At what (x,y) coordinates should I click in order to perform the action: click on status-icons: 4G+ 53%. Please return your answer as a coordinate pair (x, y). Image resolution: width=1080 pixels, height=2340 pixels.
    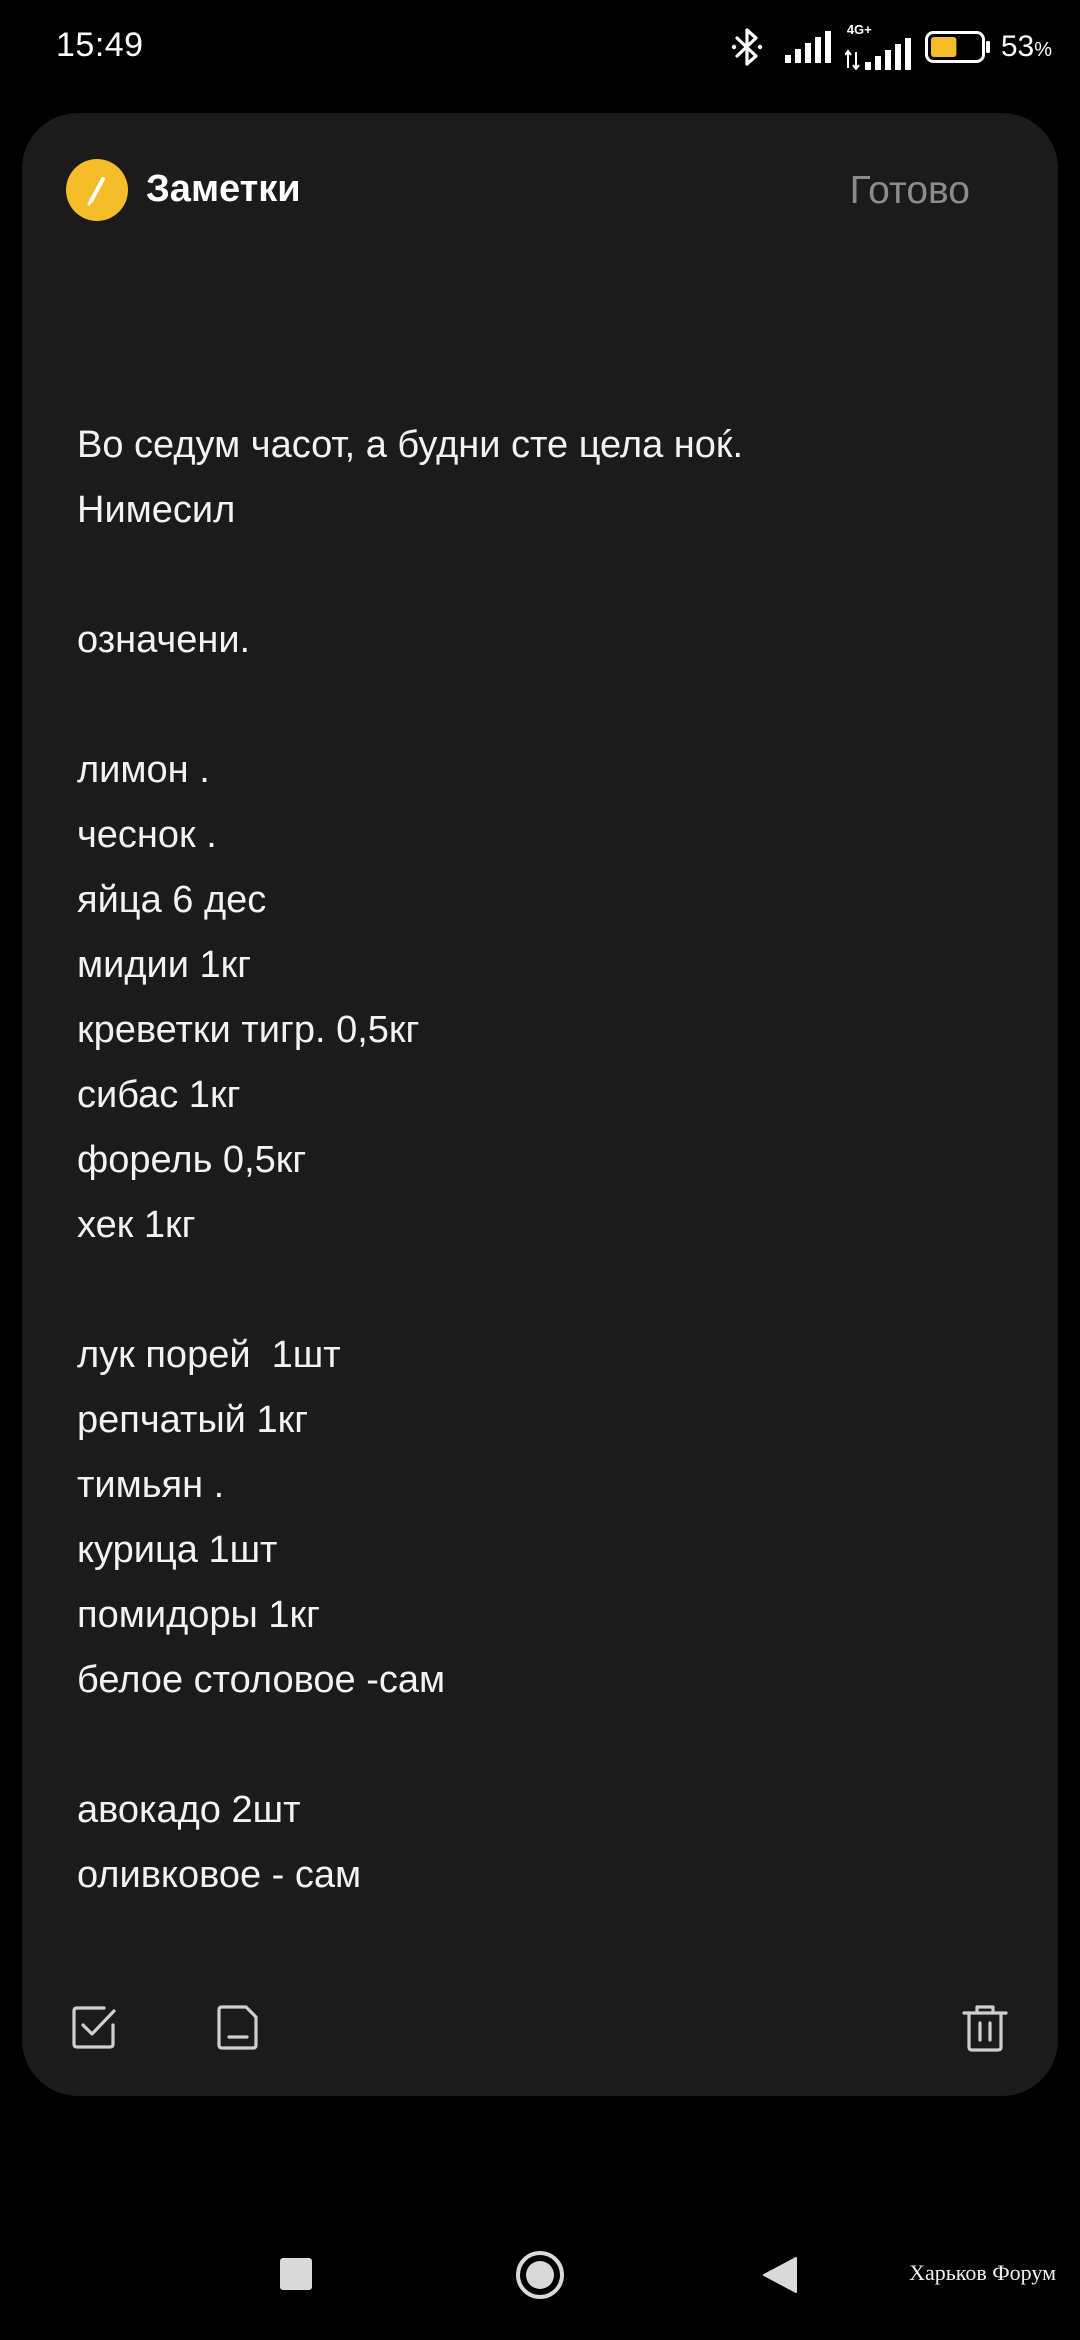
    Looking at the image, I should click on (891, 47).